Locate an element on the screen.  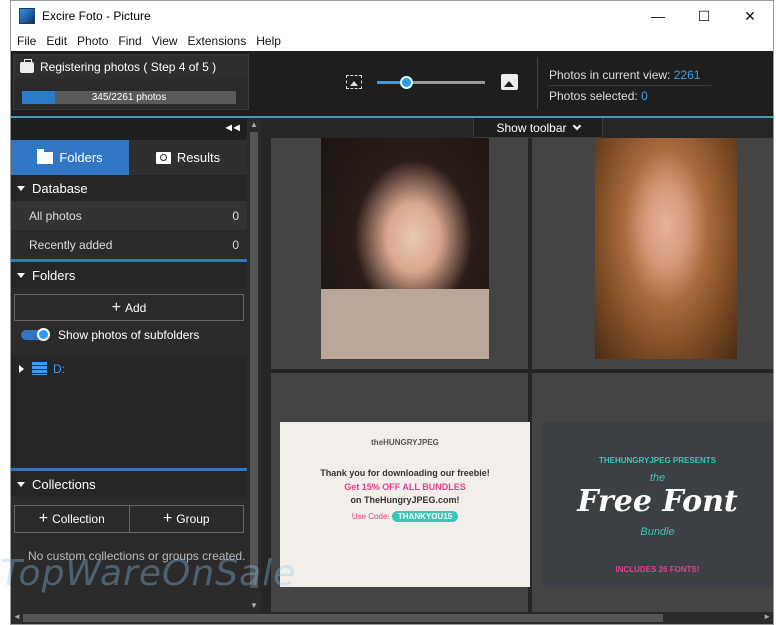
stat-selected: Photos selected: 0 is located at coordinates (630, 96).